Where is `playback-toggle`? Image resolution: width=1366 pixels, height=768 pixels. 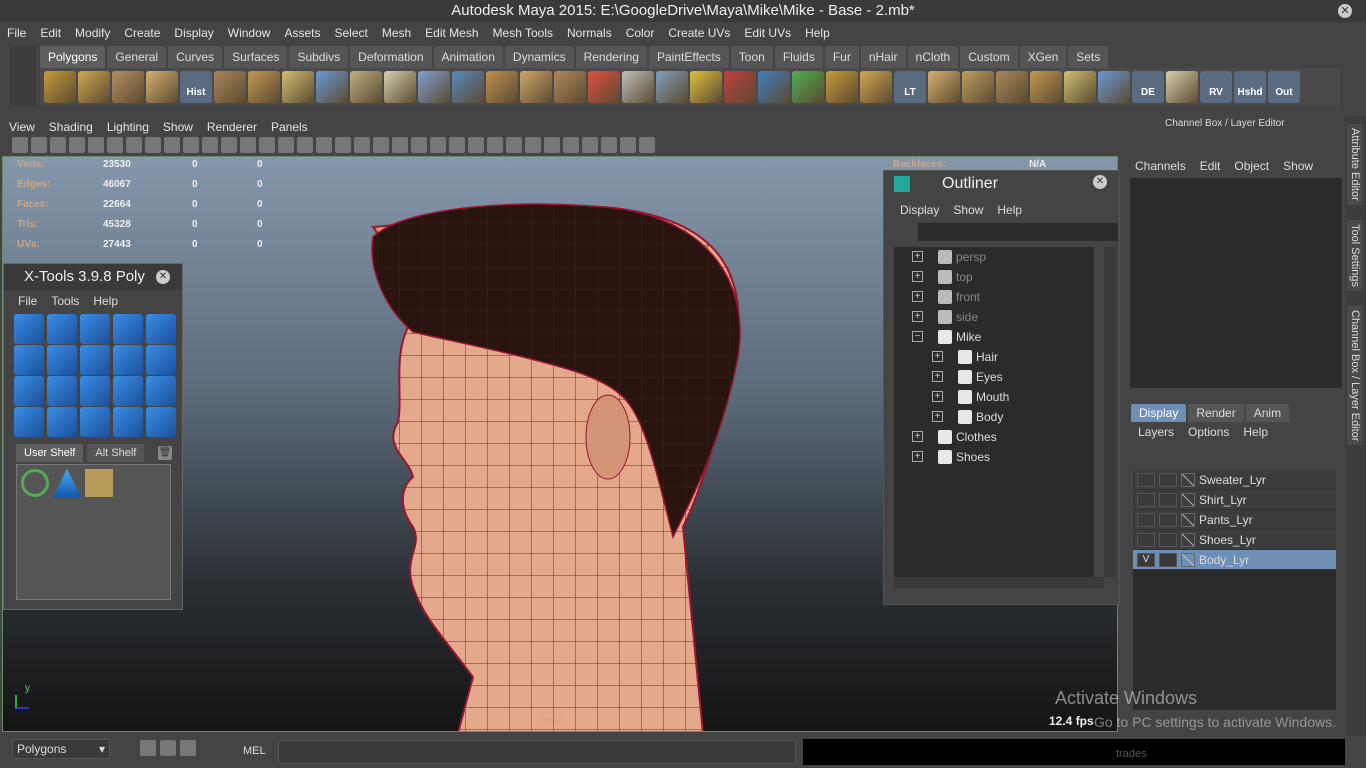
playback-toggle is located at coordinates (1168, 480).